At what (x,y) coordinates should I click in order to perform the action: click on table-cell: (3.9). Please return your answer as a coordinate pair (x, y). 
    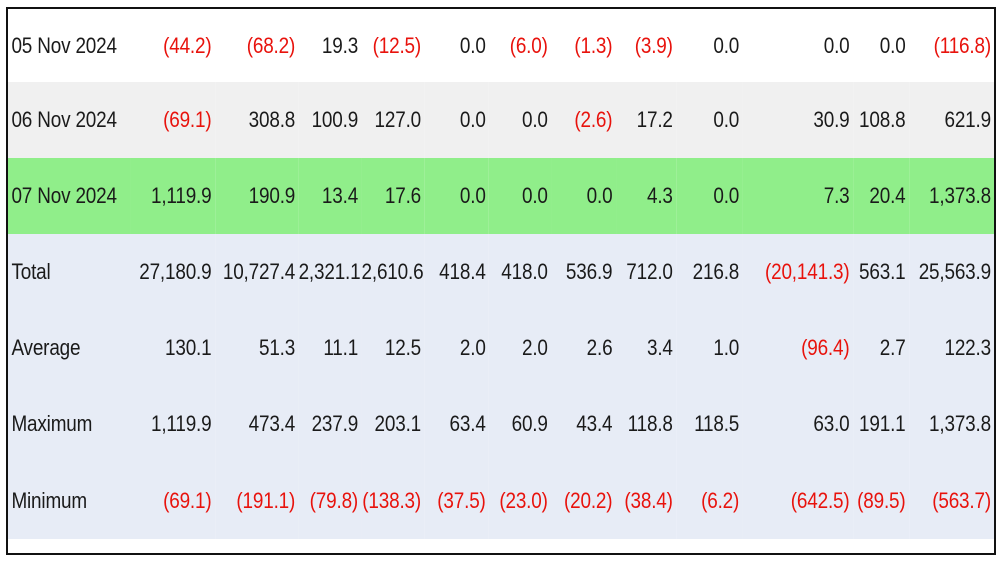
    Looking at the image, I should click on (646, 45).